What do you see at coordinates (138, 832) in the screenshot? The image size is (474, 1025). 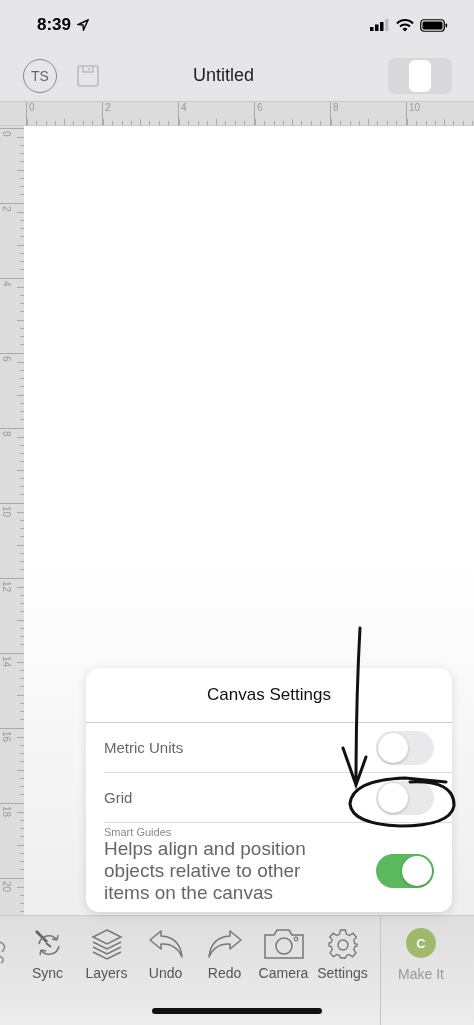 I see `setting-label: Smart Guides` at bounding box center [138, 832].